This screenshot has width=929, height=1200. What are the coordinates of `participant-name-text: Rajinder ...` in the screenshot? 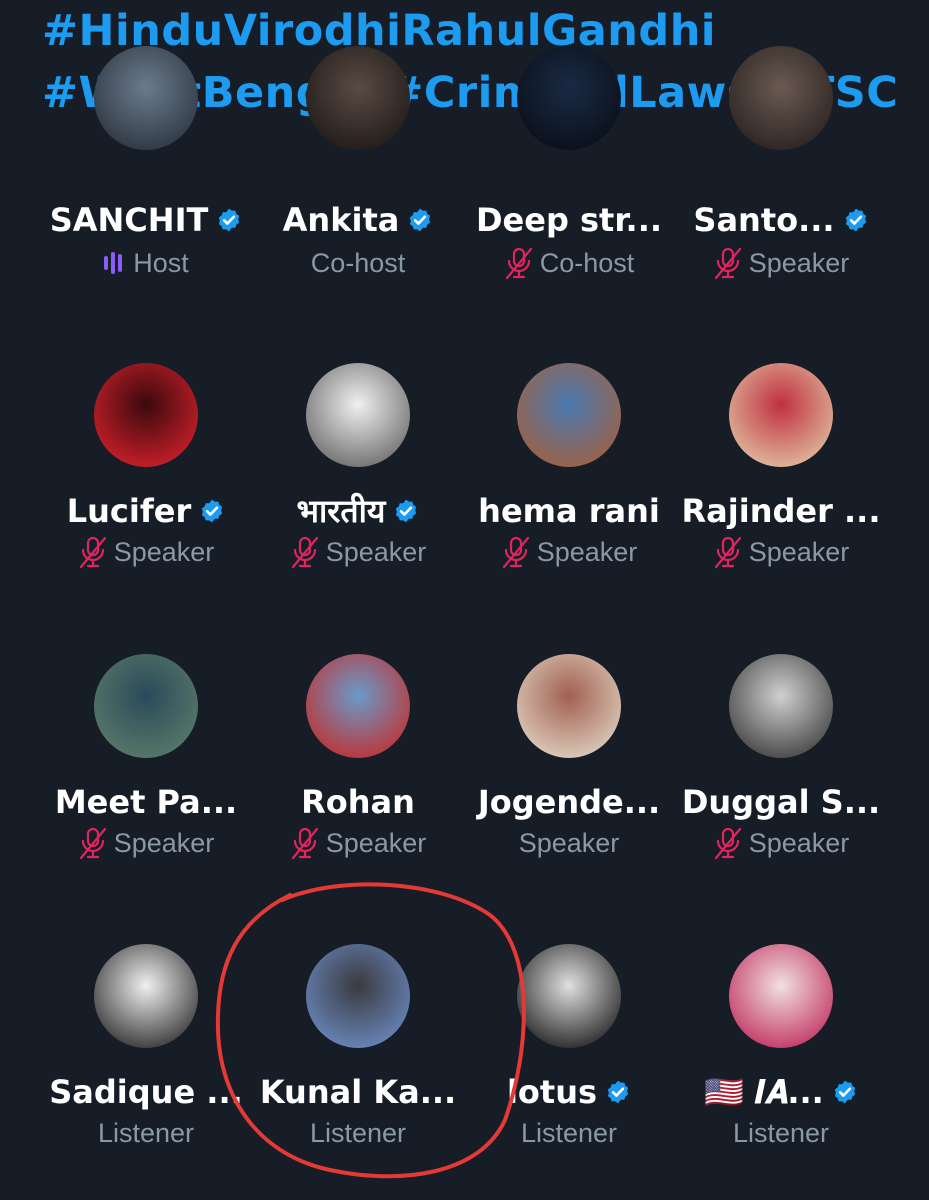 It's located at (781, 511).